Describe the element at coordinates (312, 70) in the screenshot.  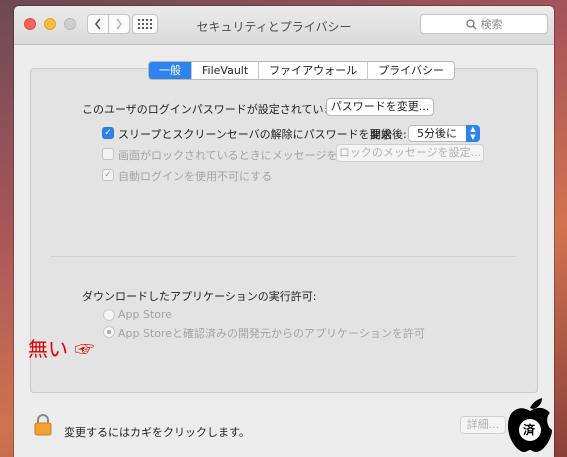
I see `tab-firewall: ファイアウォール` at that location.